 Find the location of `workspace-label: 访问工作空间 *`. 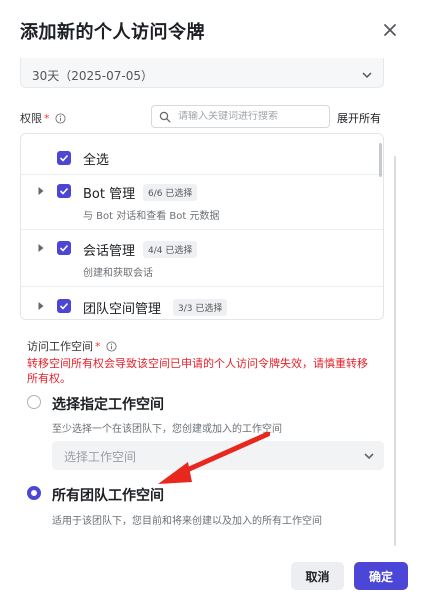

workspace-label: 访问工作空间 * is located at coordinates (72, 346).